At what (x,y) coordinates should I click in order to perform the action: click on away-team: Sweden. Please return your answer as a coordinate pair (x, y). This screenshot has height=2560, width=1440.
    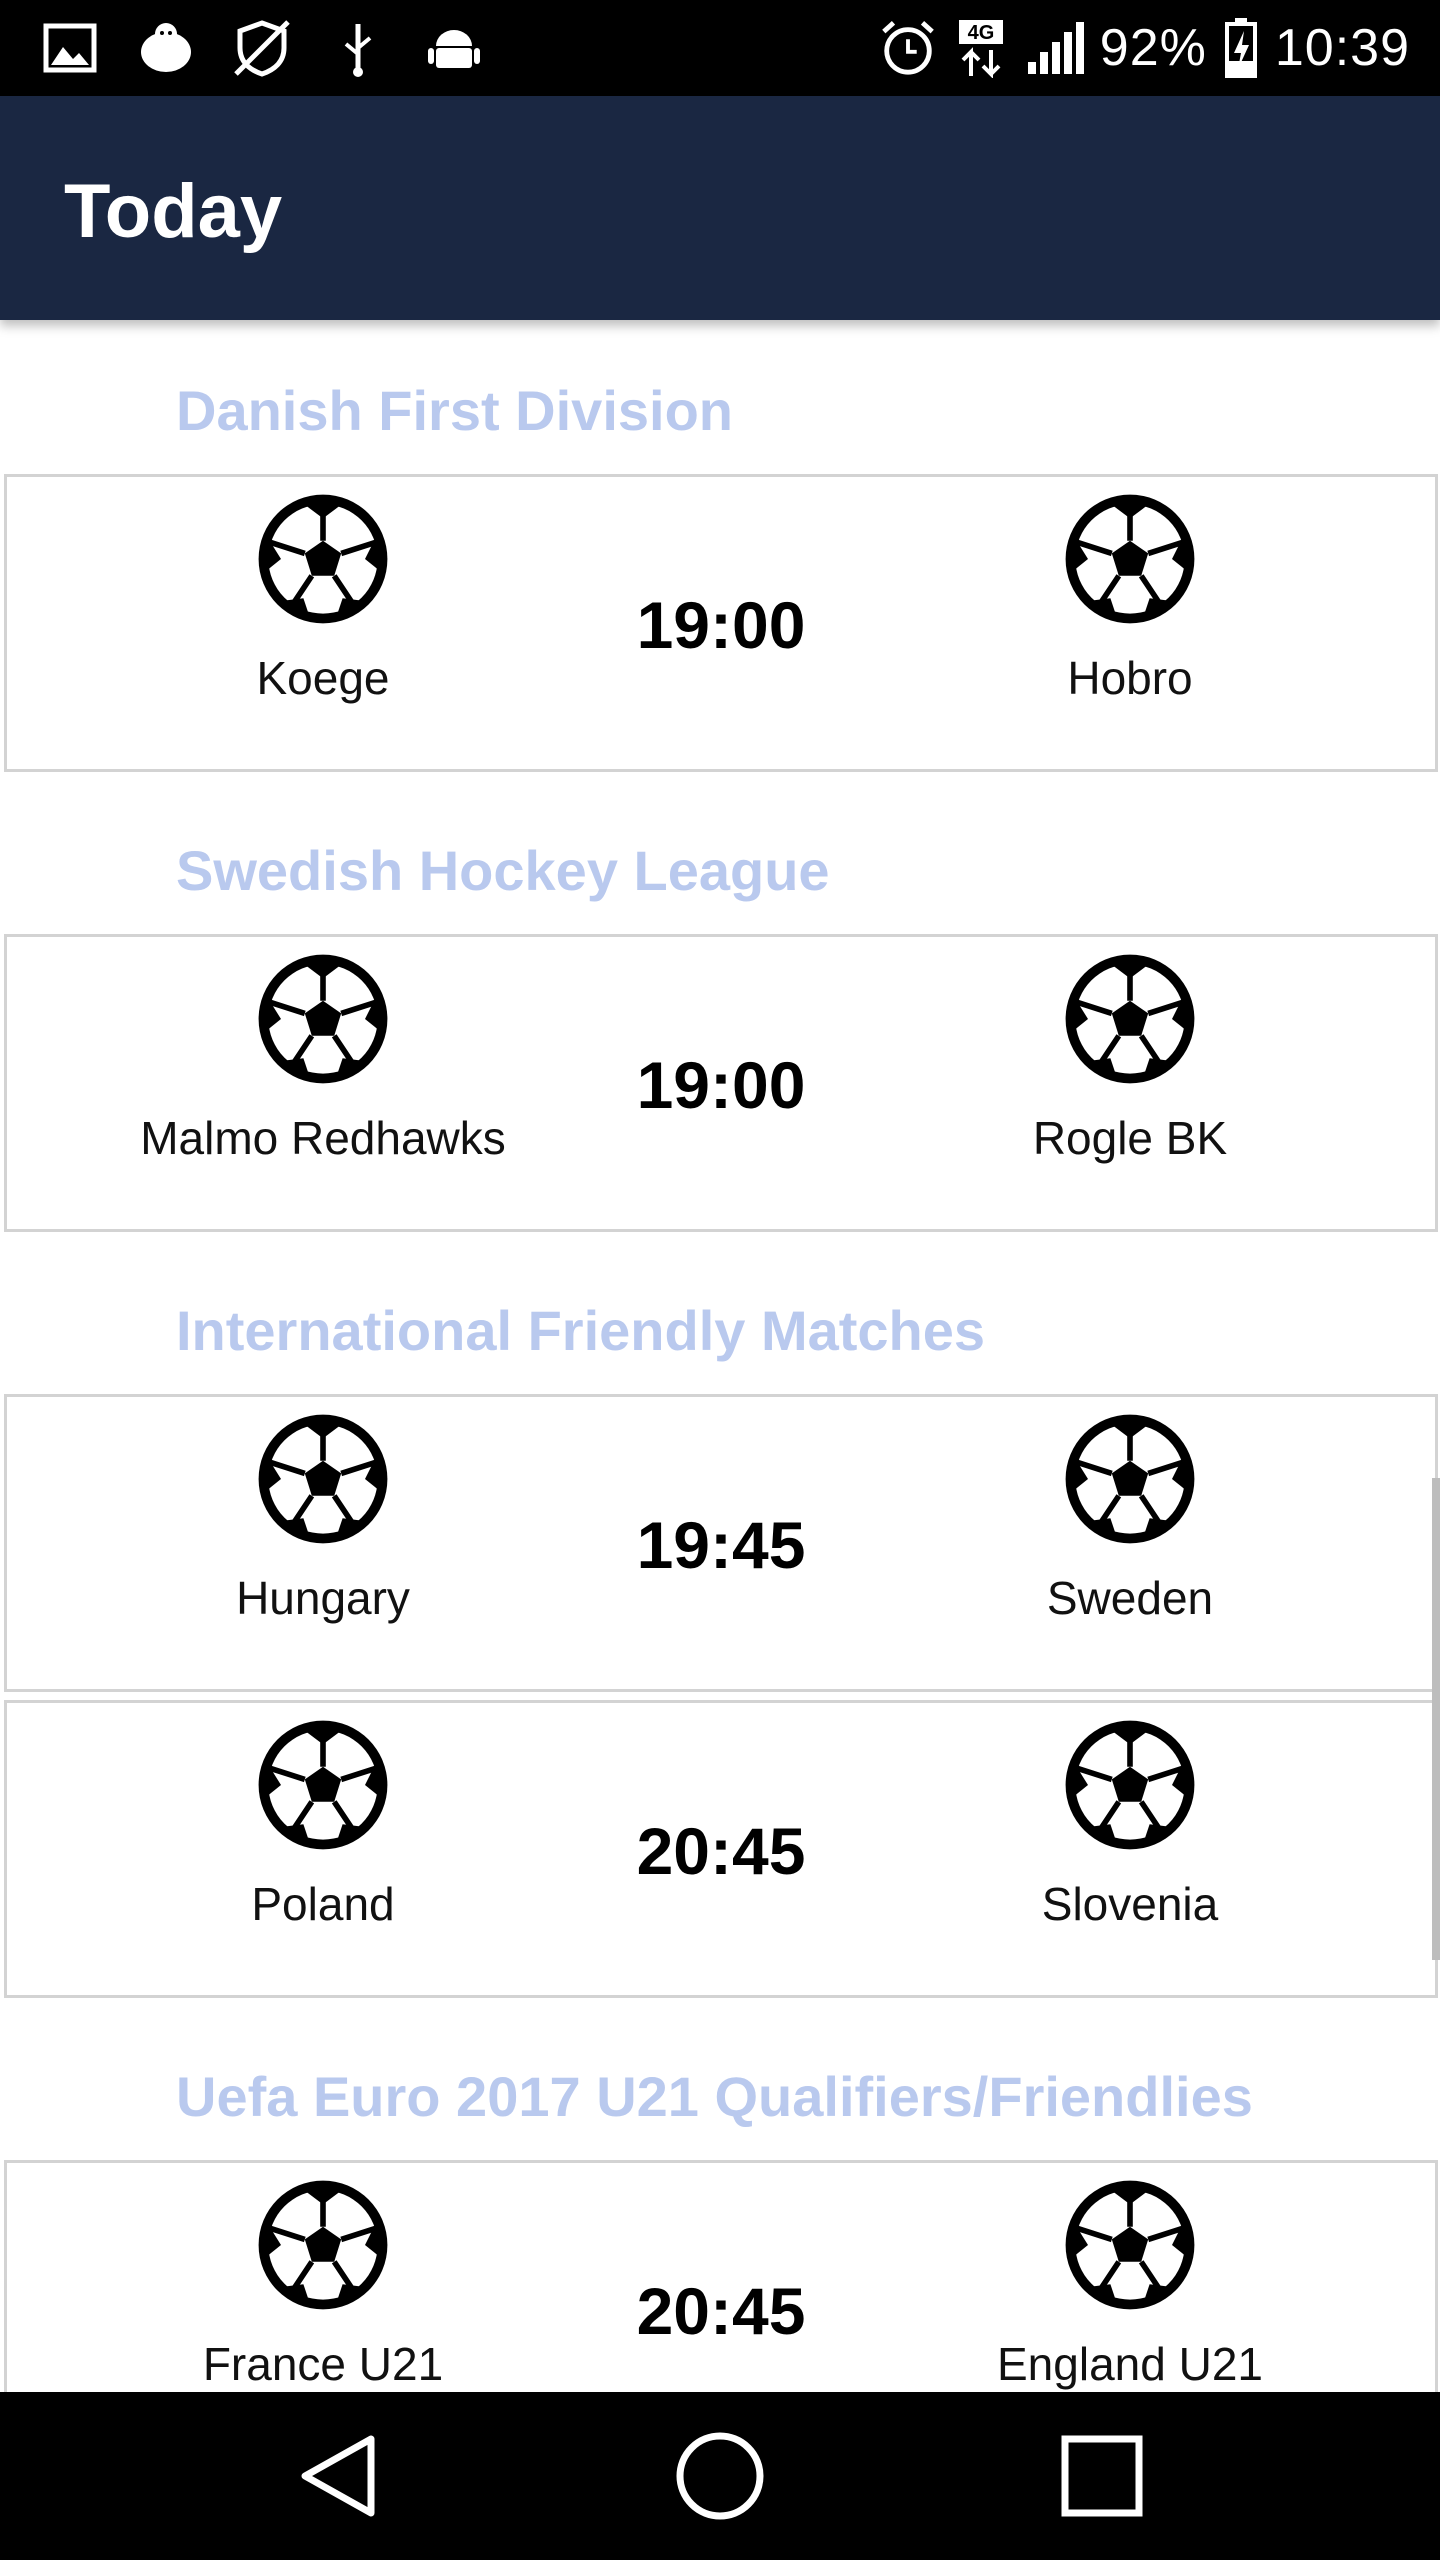
    Looking at the image, I should click on (1130, 1517).